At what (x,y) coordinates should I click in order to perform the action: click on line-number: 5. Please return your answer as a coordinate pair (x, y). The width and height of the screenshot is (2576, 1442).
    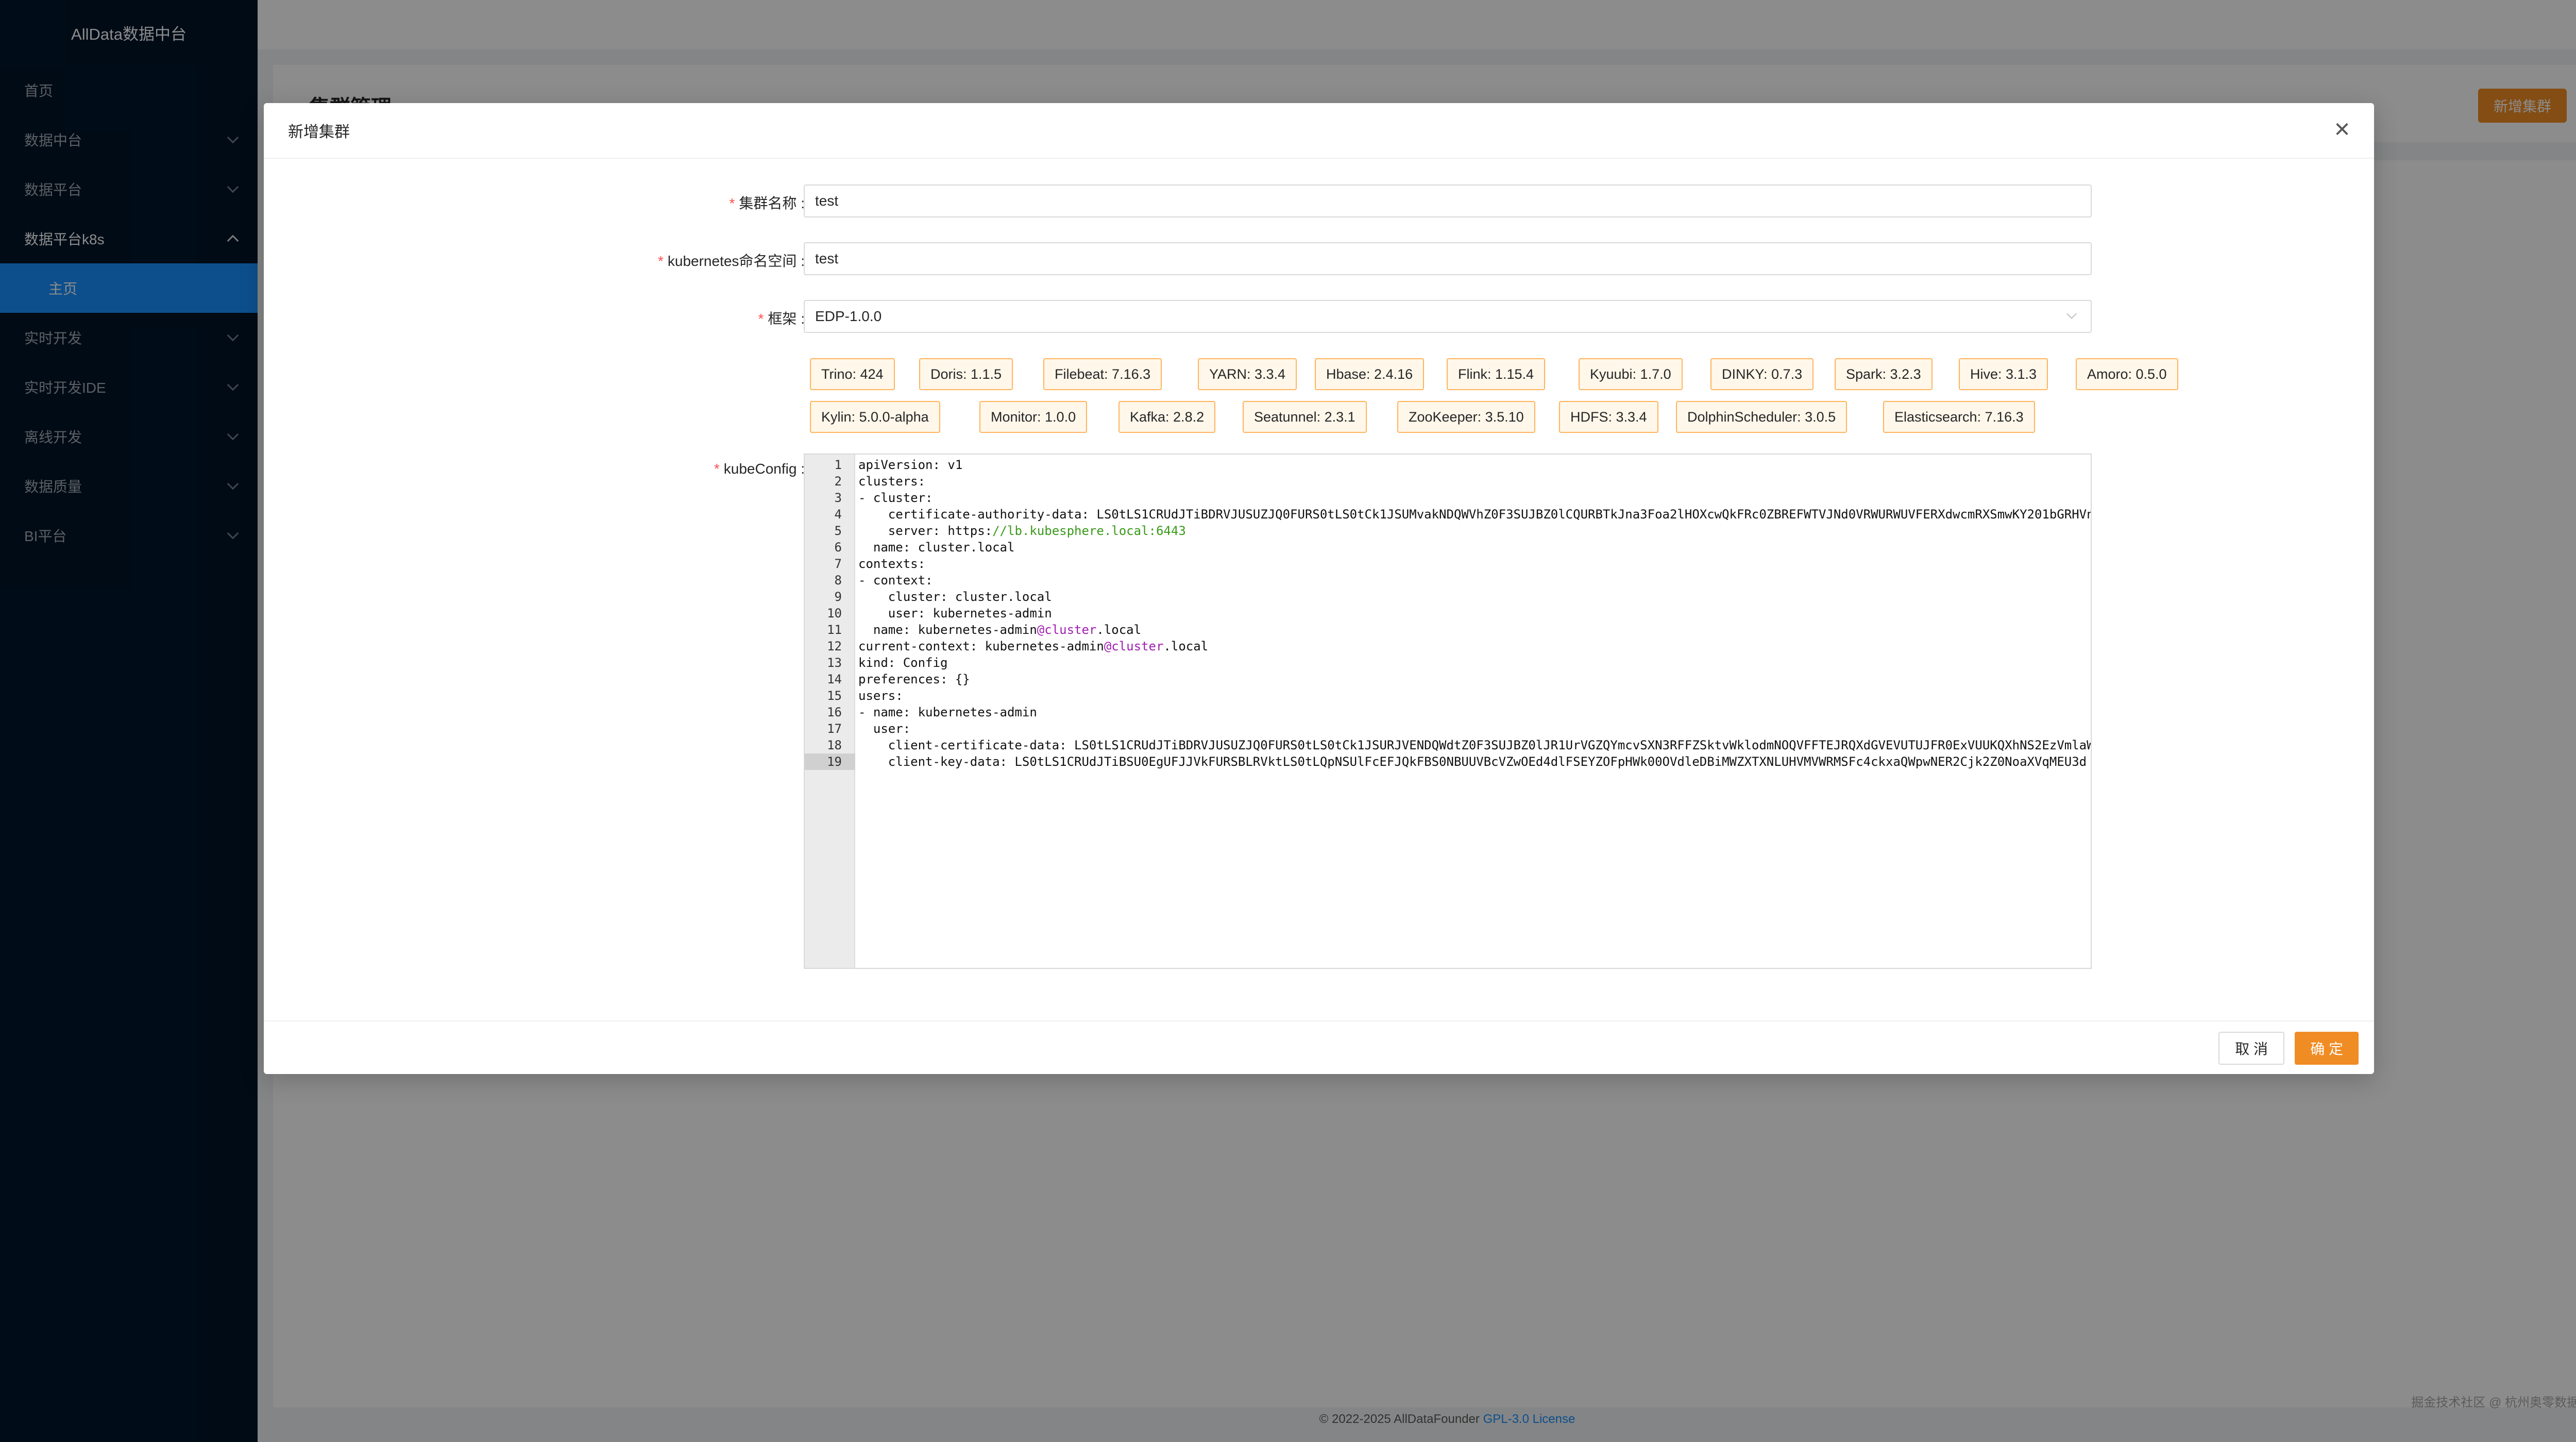
    Looking at the image, I should click on (838, 531).